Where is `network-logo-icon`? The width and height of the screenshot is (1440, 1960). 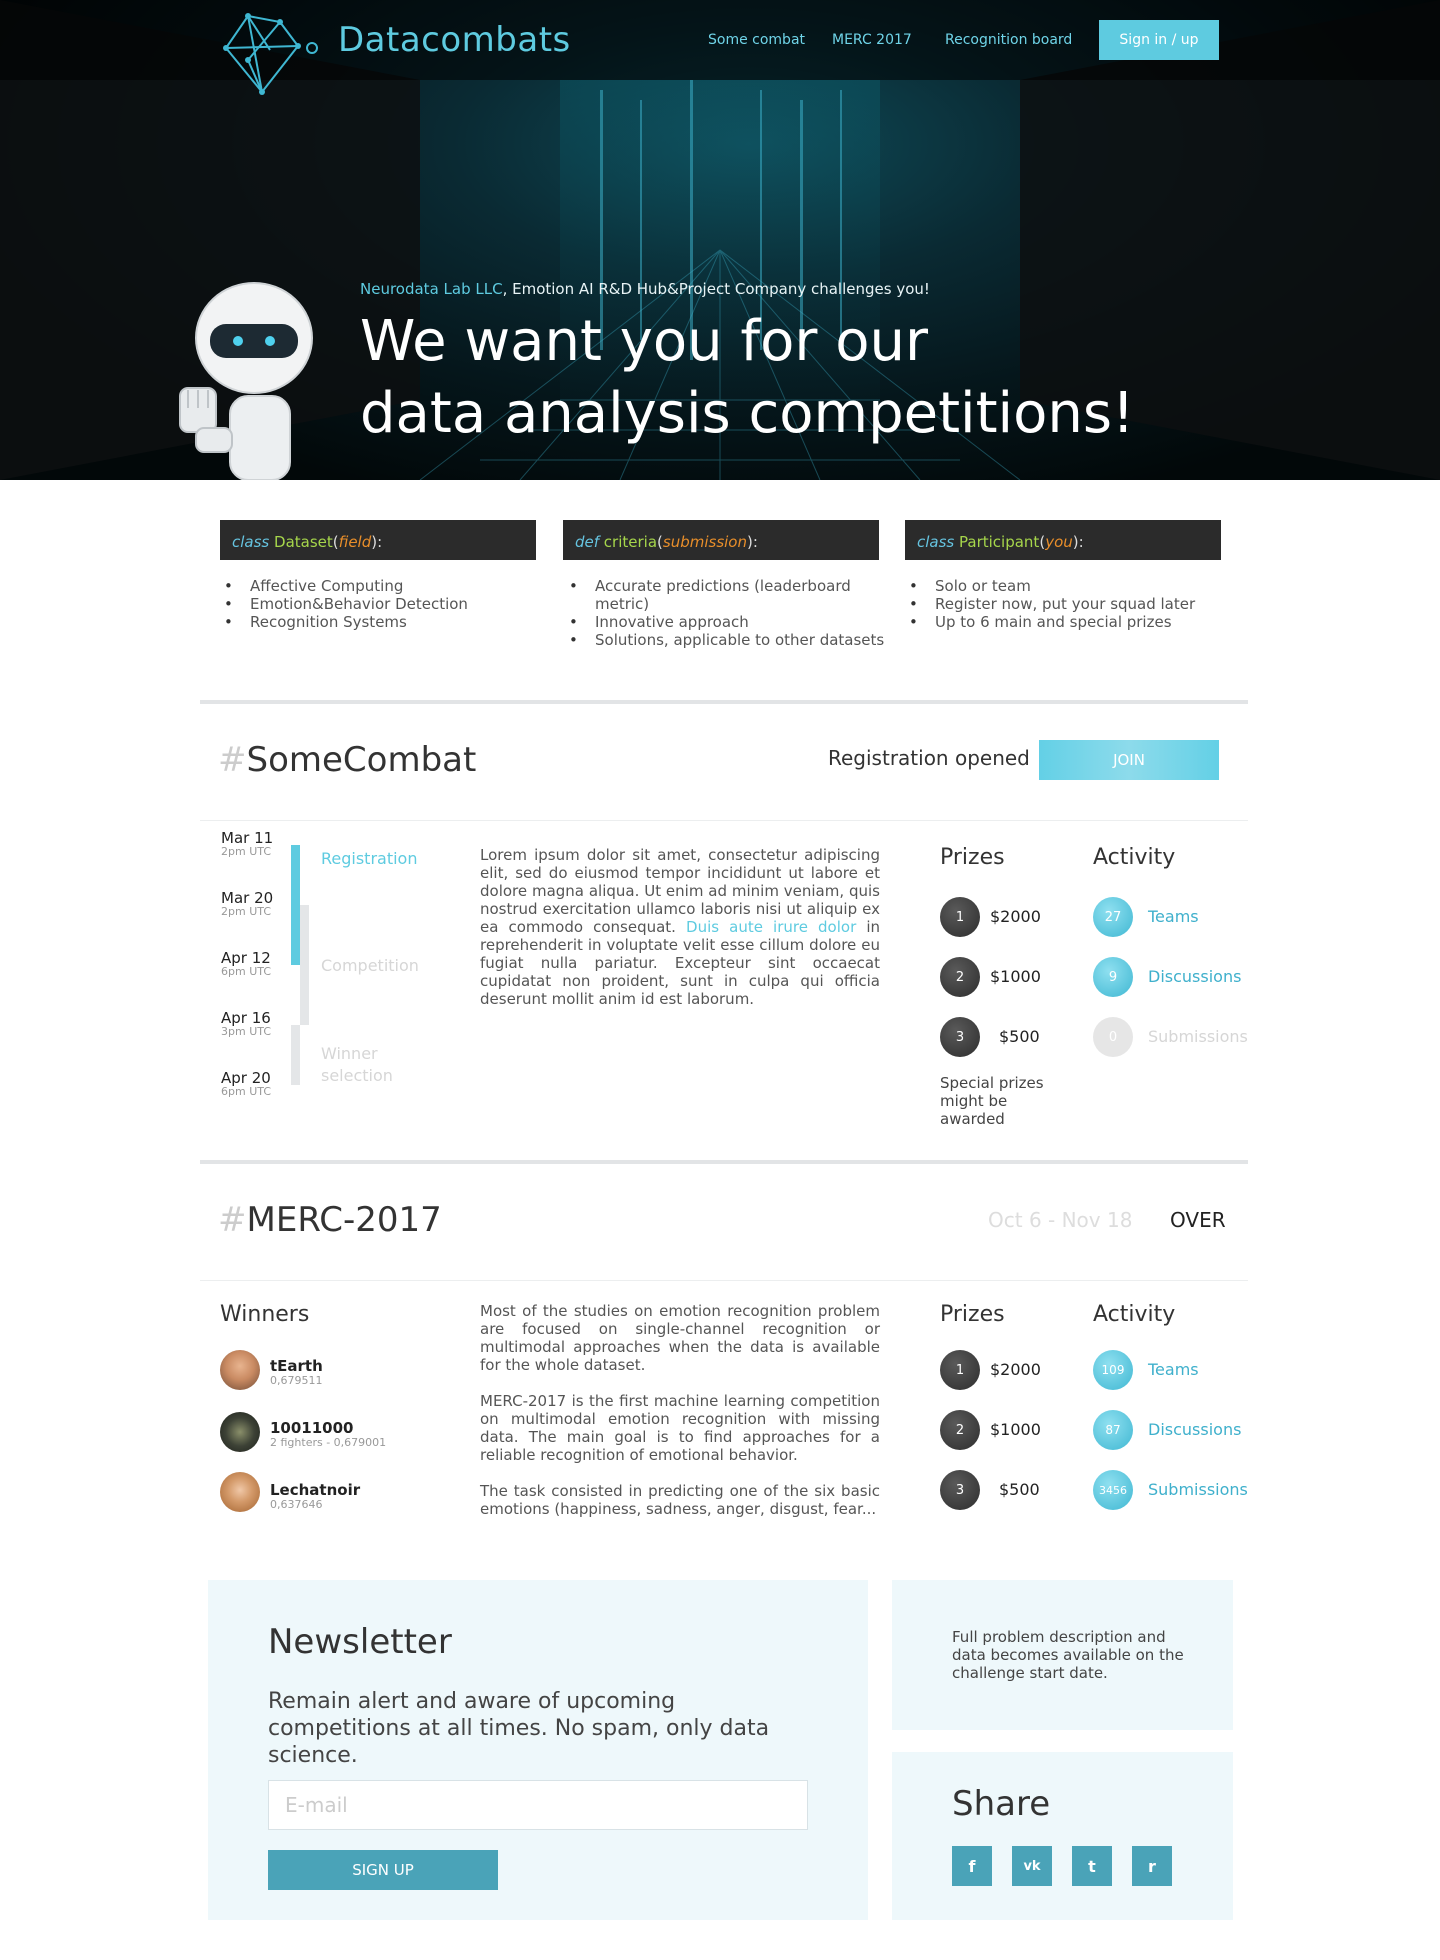 network-logo-icon is located at coordinates (270, 54).